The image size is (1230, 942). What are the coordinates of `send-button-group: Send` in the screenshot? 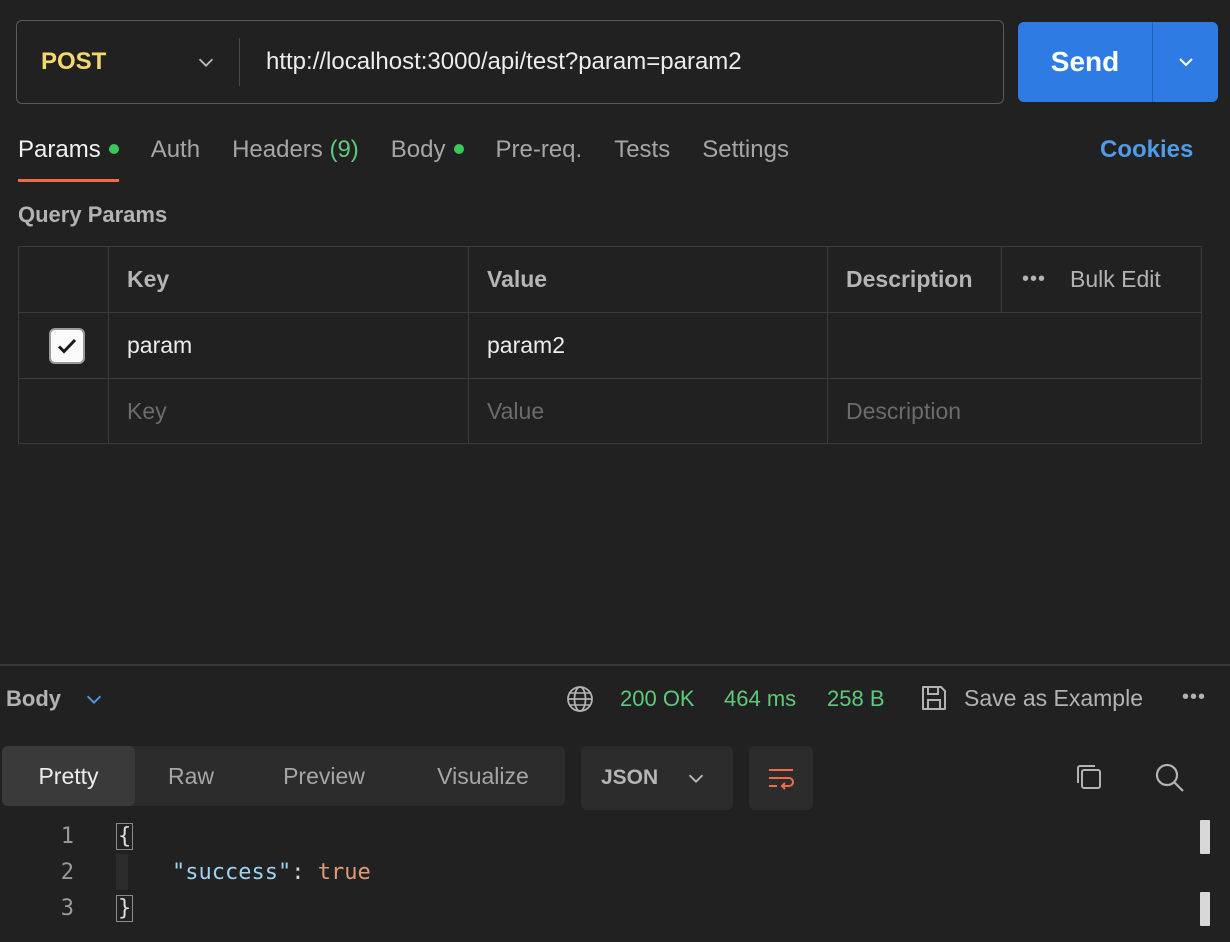 It's located at (1118, 62).